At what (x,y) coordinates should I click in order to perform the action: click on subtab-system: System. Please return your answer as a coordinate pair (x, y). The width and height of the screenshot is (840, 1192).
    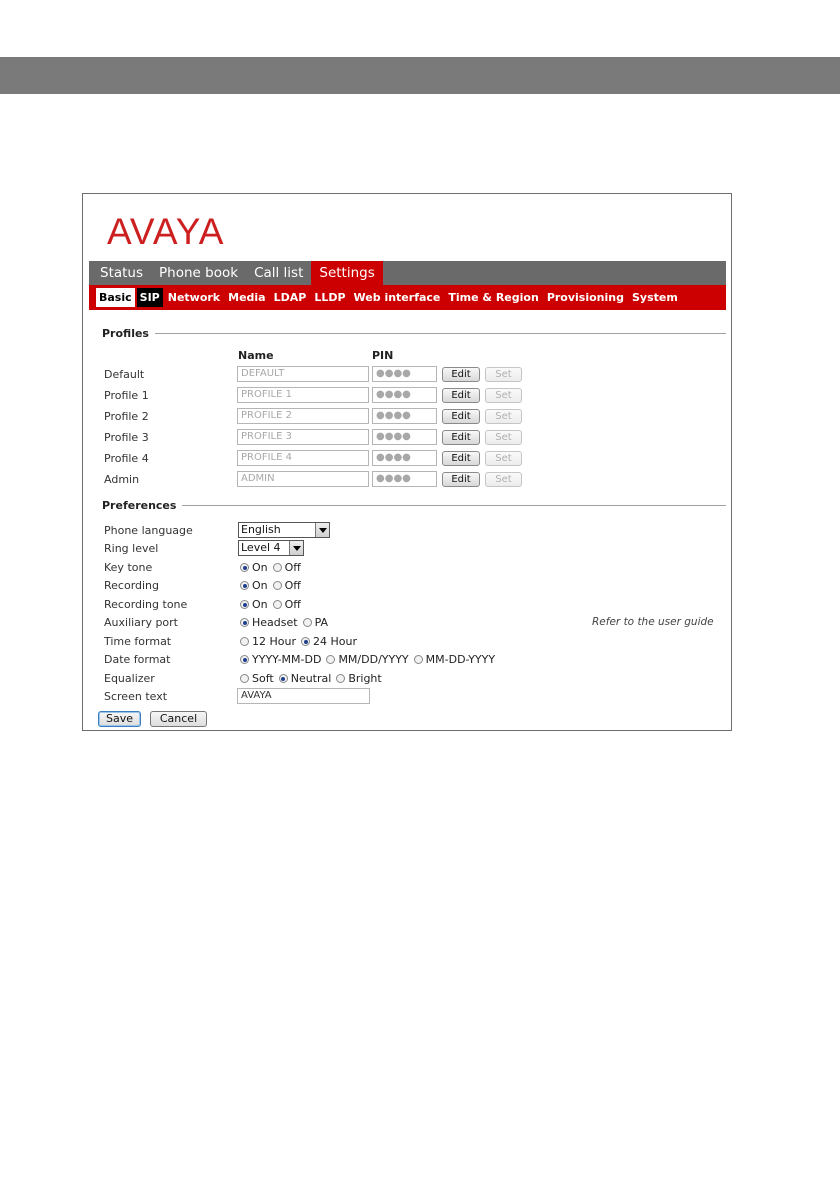
    Looking at the image, I should click on (655, 297).